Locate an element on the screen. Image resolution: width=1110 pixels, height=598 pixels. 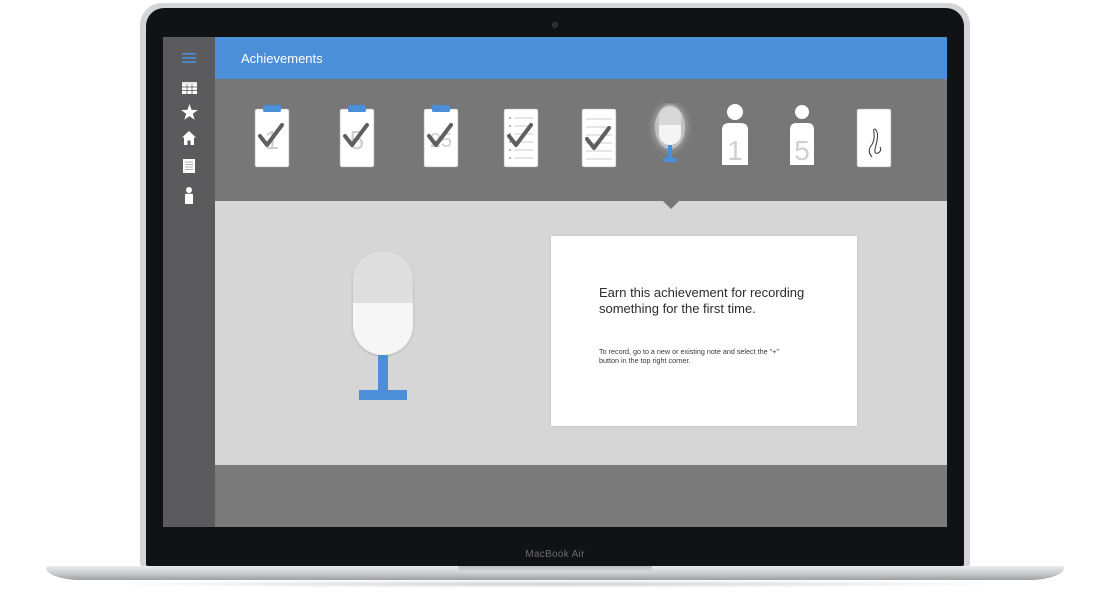
page-title: Achievements is located at coordinates (282, 58).